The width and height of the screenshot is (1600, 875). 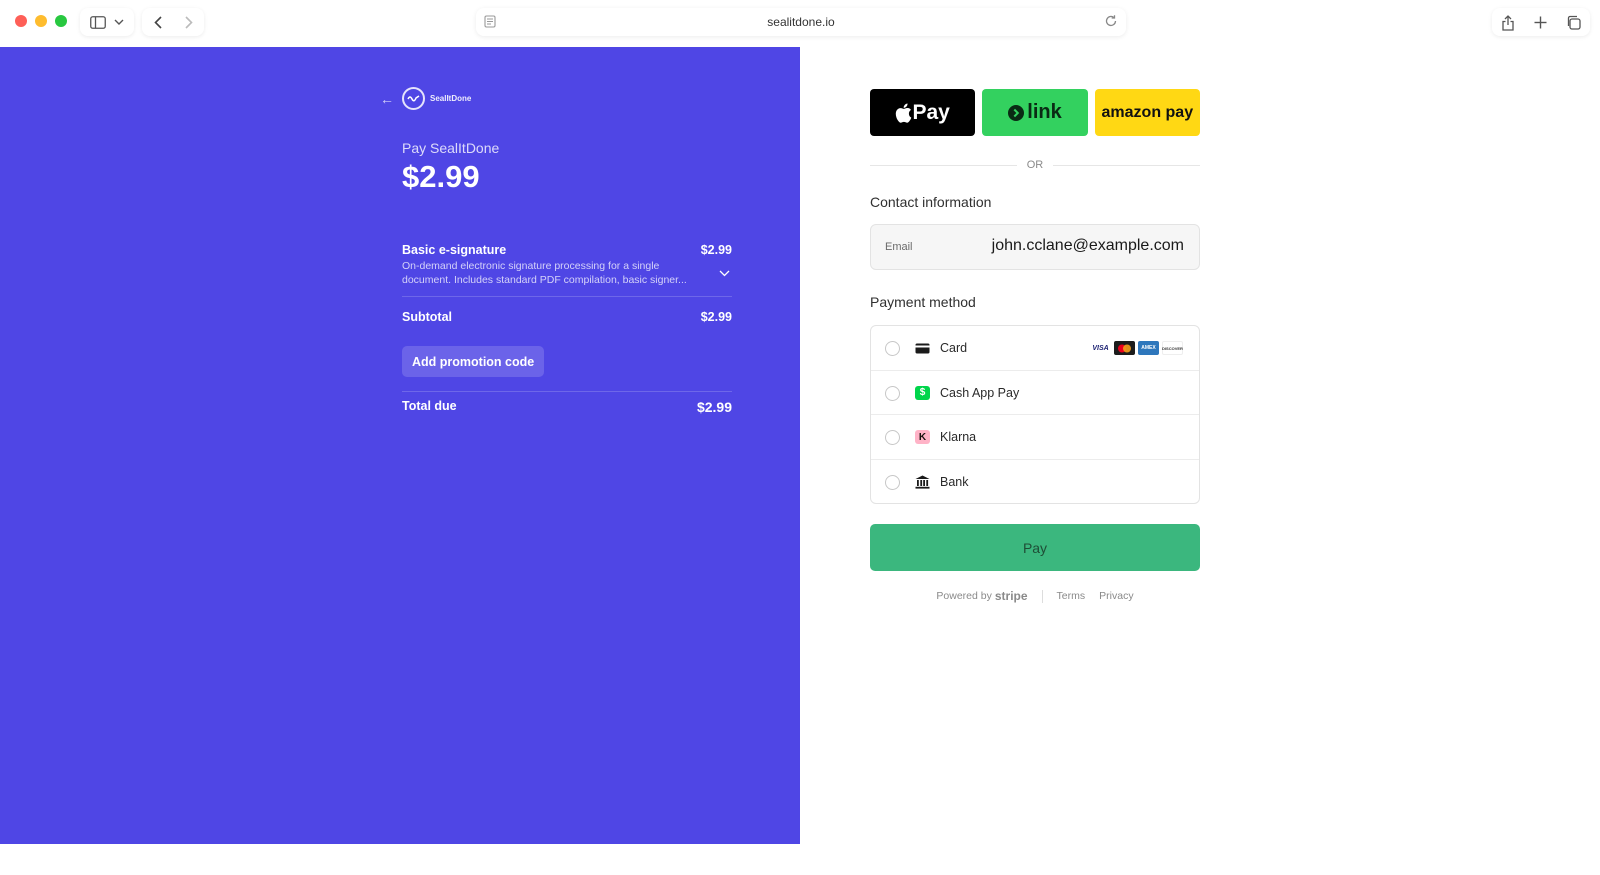 What do you see at coordinates (490, 21) in the screenshot?
I see `reader-icon` at bounding box center [490, 21].